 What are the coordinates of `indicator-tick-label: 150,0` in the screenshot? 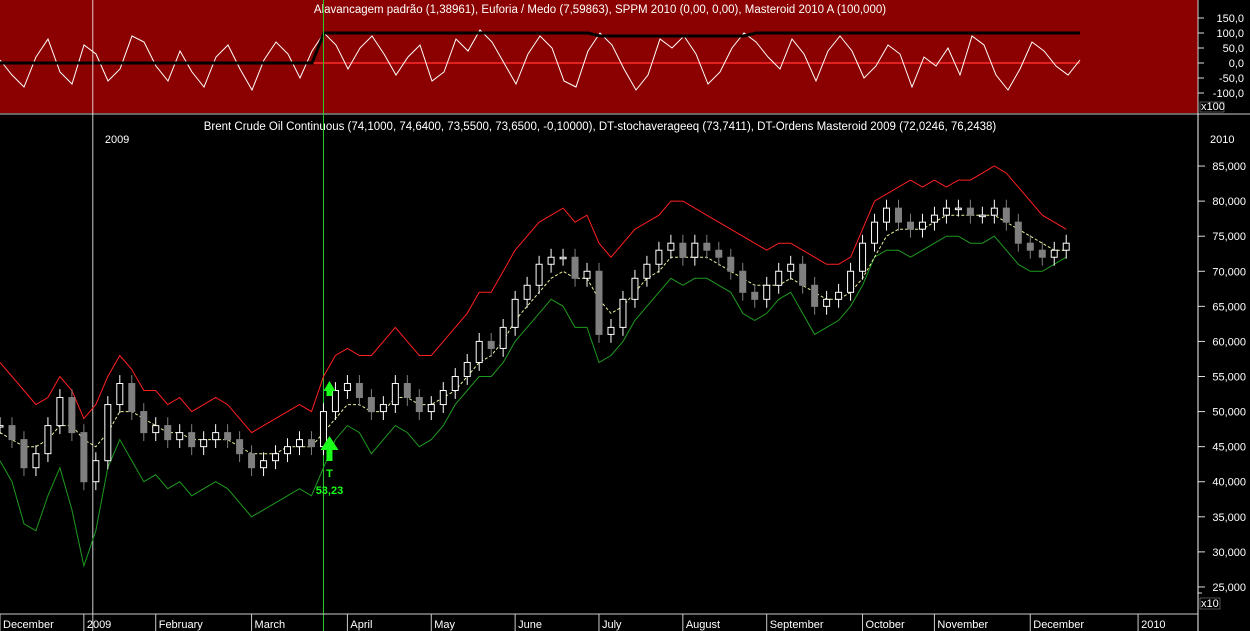 It's located at (1230, 19).